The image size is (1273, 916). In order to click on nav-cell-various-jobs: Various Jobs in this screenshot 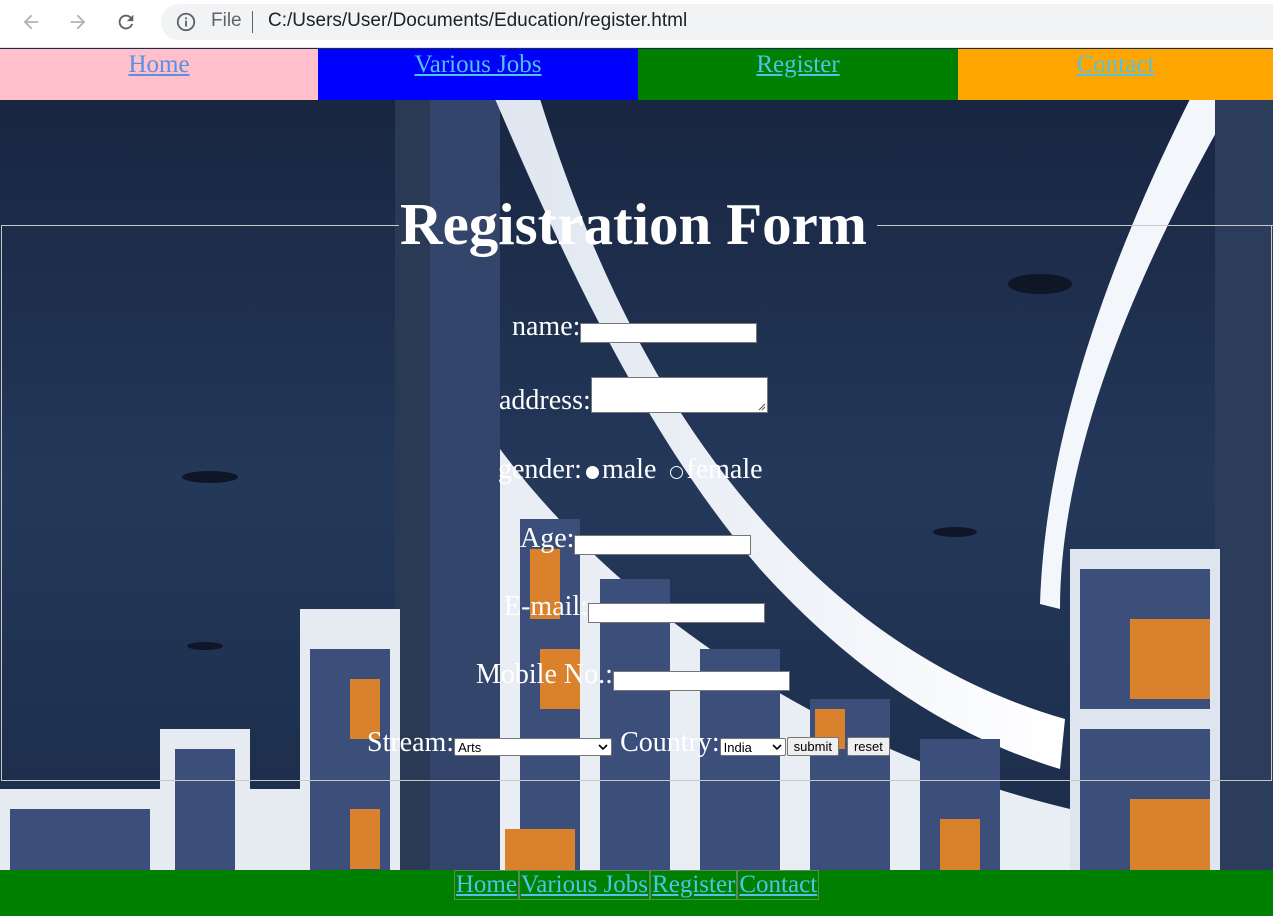, I will do `click(478, 74)`.